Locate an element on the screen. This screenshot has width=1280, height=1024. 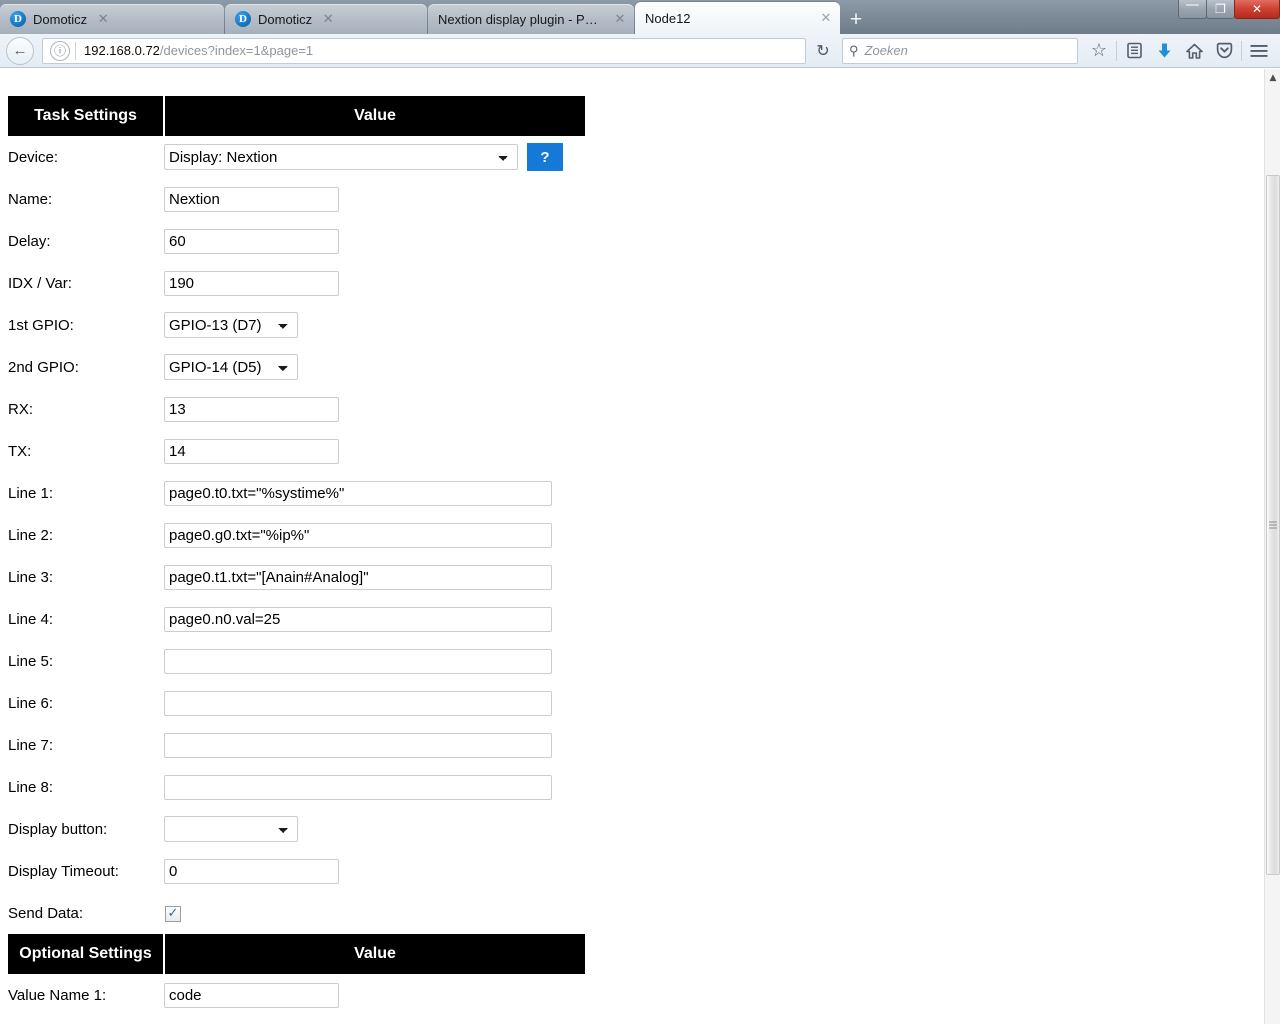
display-button-select is located at coordinates (231, 829).